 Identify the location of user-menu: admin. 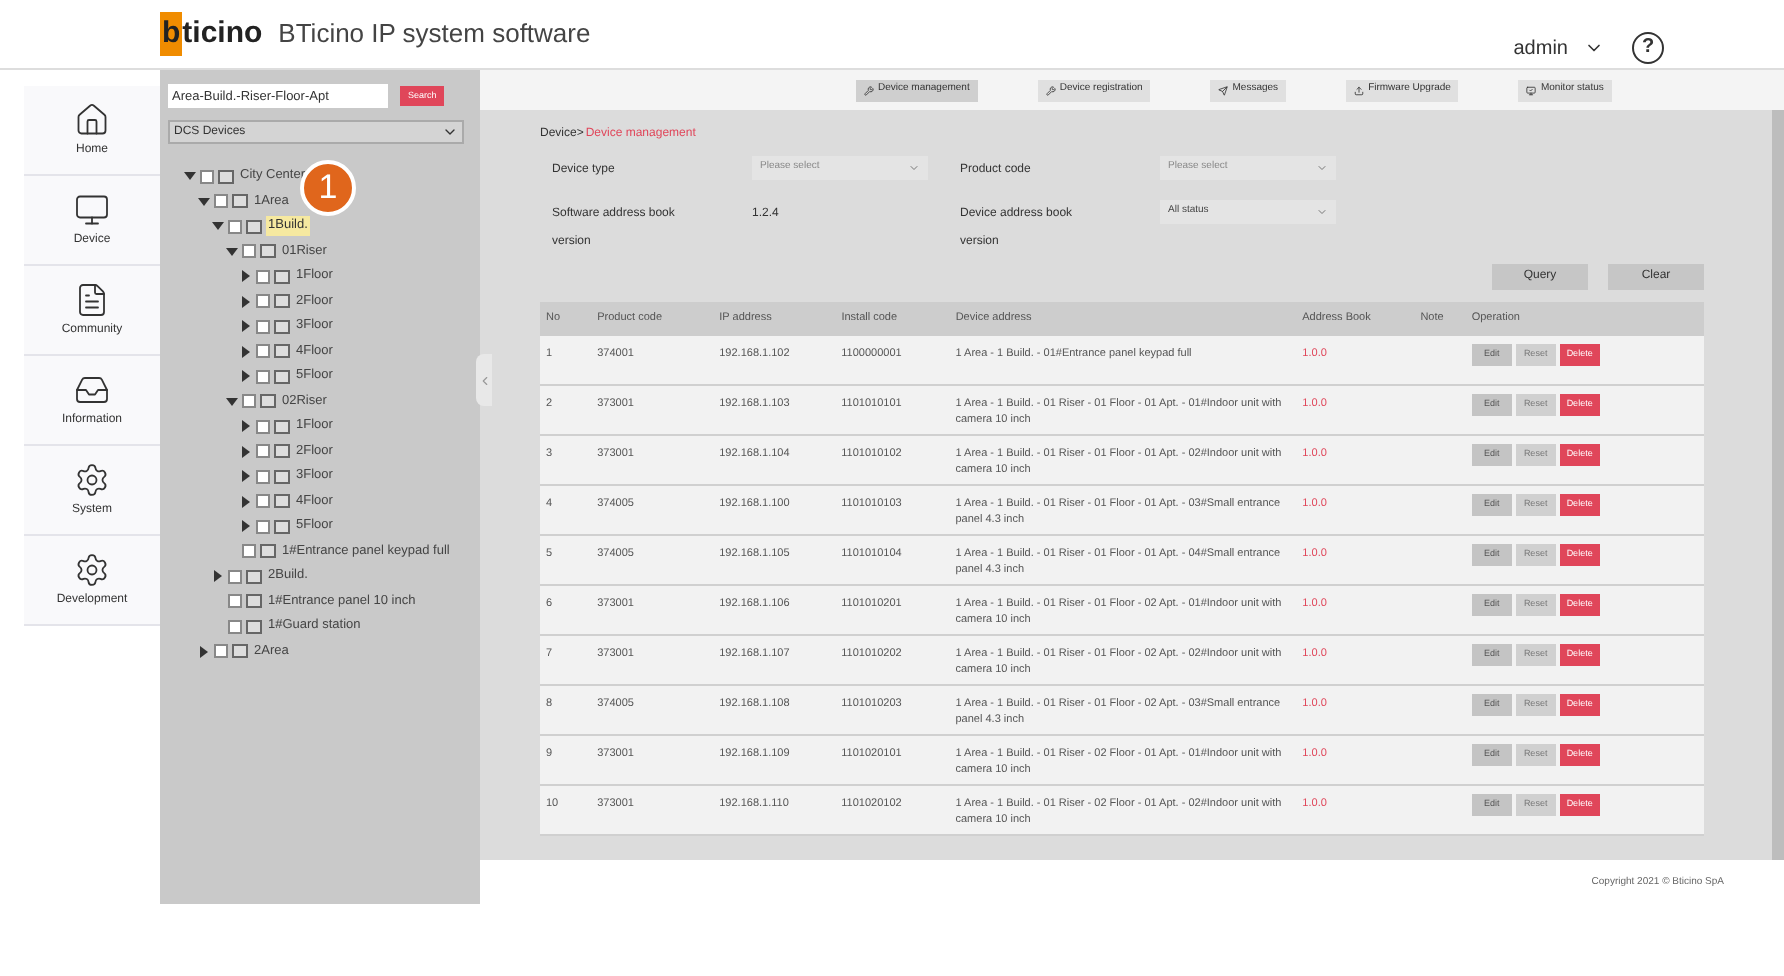
(1558, 48).